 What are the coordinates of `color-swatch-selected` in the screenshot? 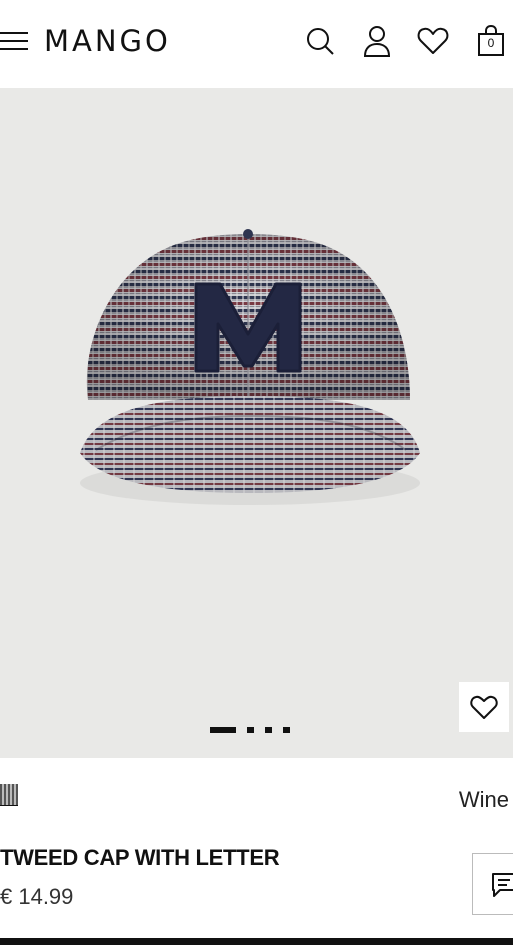 It's located at (9, 795).